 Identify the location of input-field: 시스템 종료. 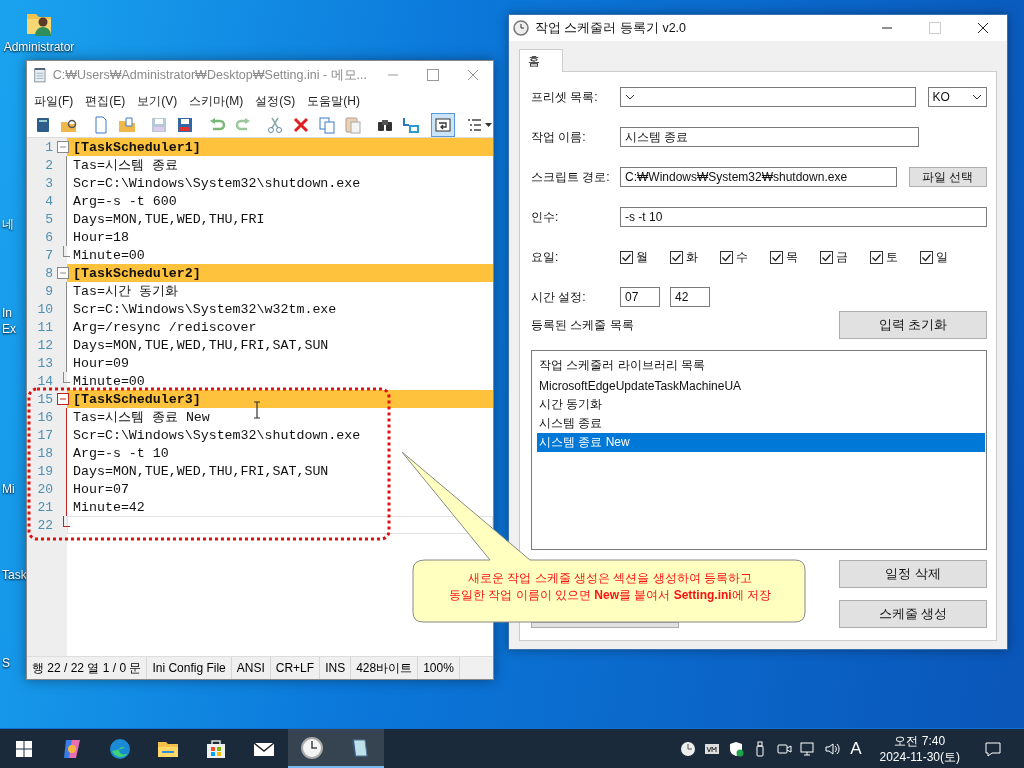
(769, 137).